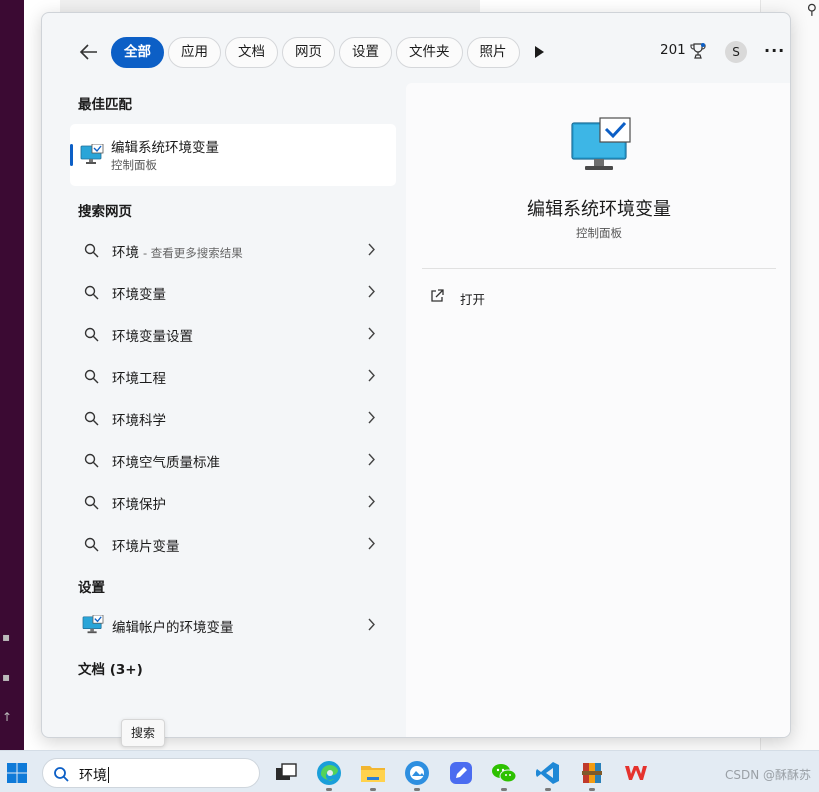 This screenshot has width=819, height=792. Describe the element at coordinates (152, 337) in the screenshot. I see `web-result-label: 环境变量设置` at that location.